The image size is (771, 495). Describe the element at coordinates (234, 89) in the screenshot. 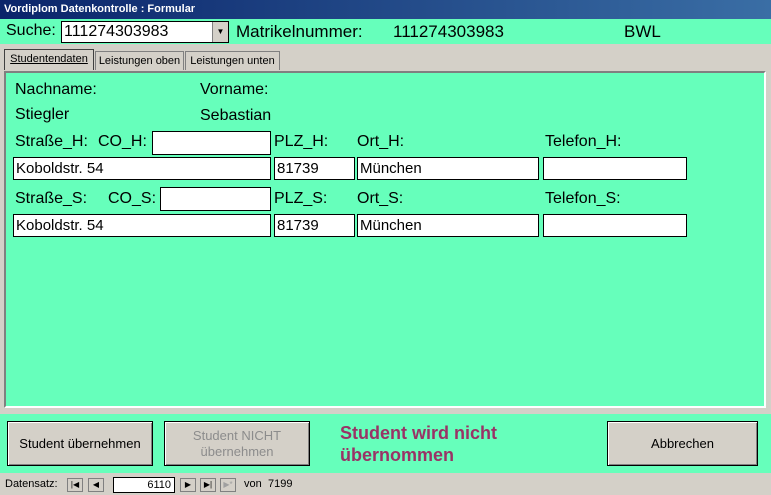

I see `vorname-label: Vorname:` at that location.